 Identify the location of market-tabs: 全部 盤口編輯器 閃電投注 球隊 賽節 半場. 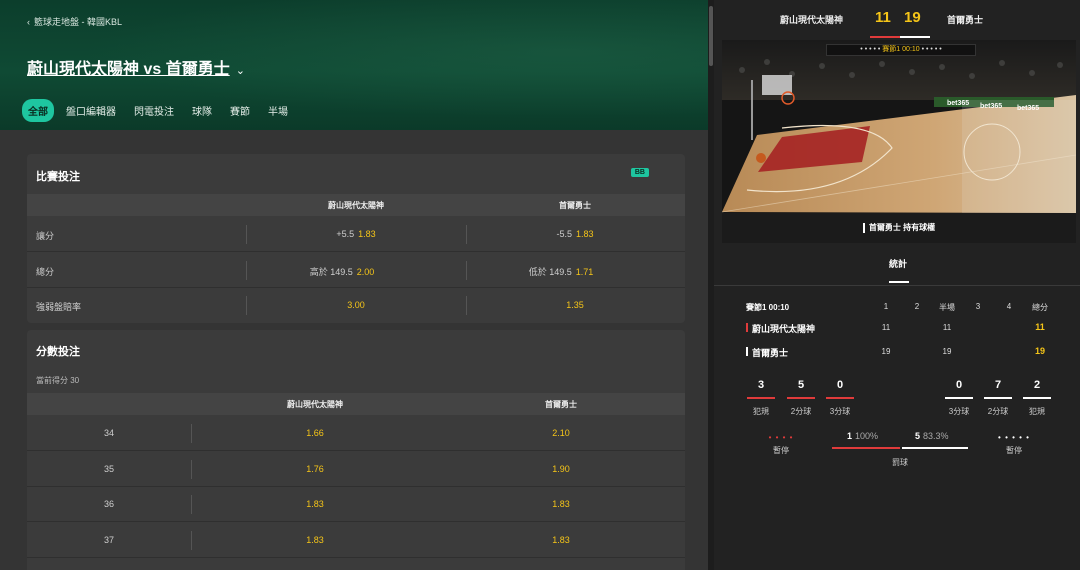
(161, 110).